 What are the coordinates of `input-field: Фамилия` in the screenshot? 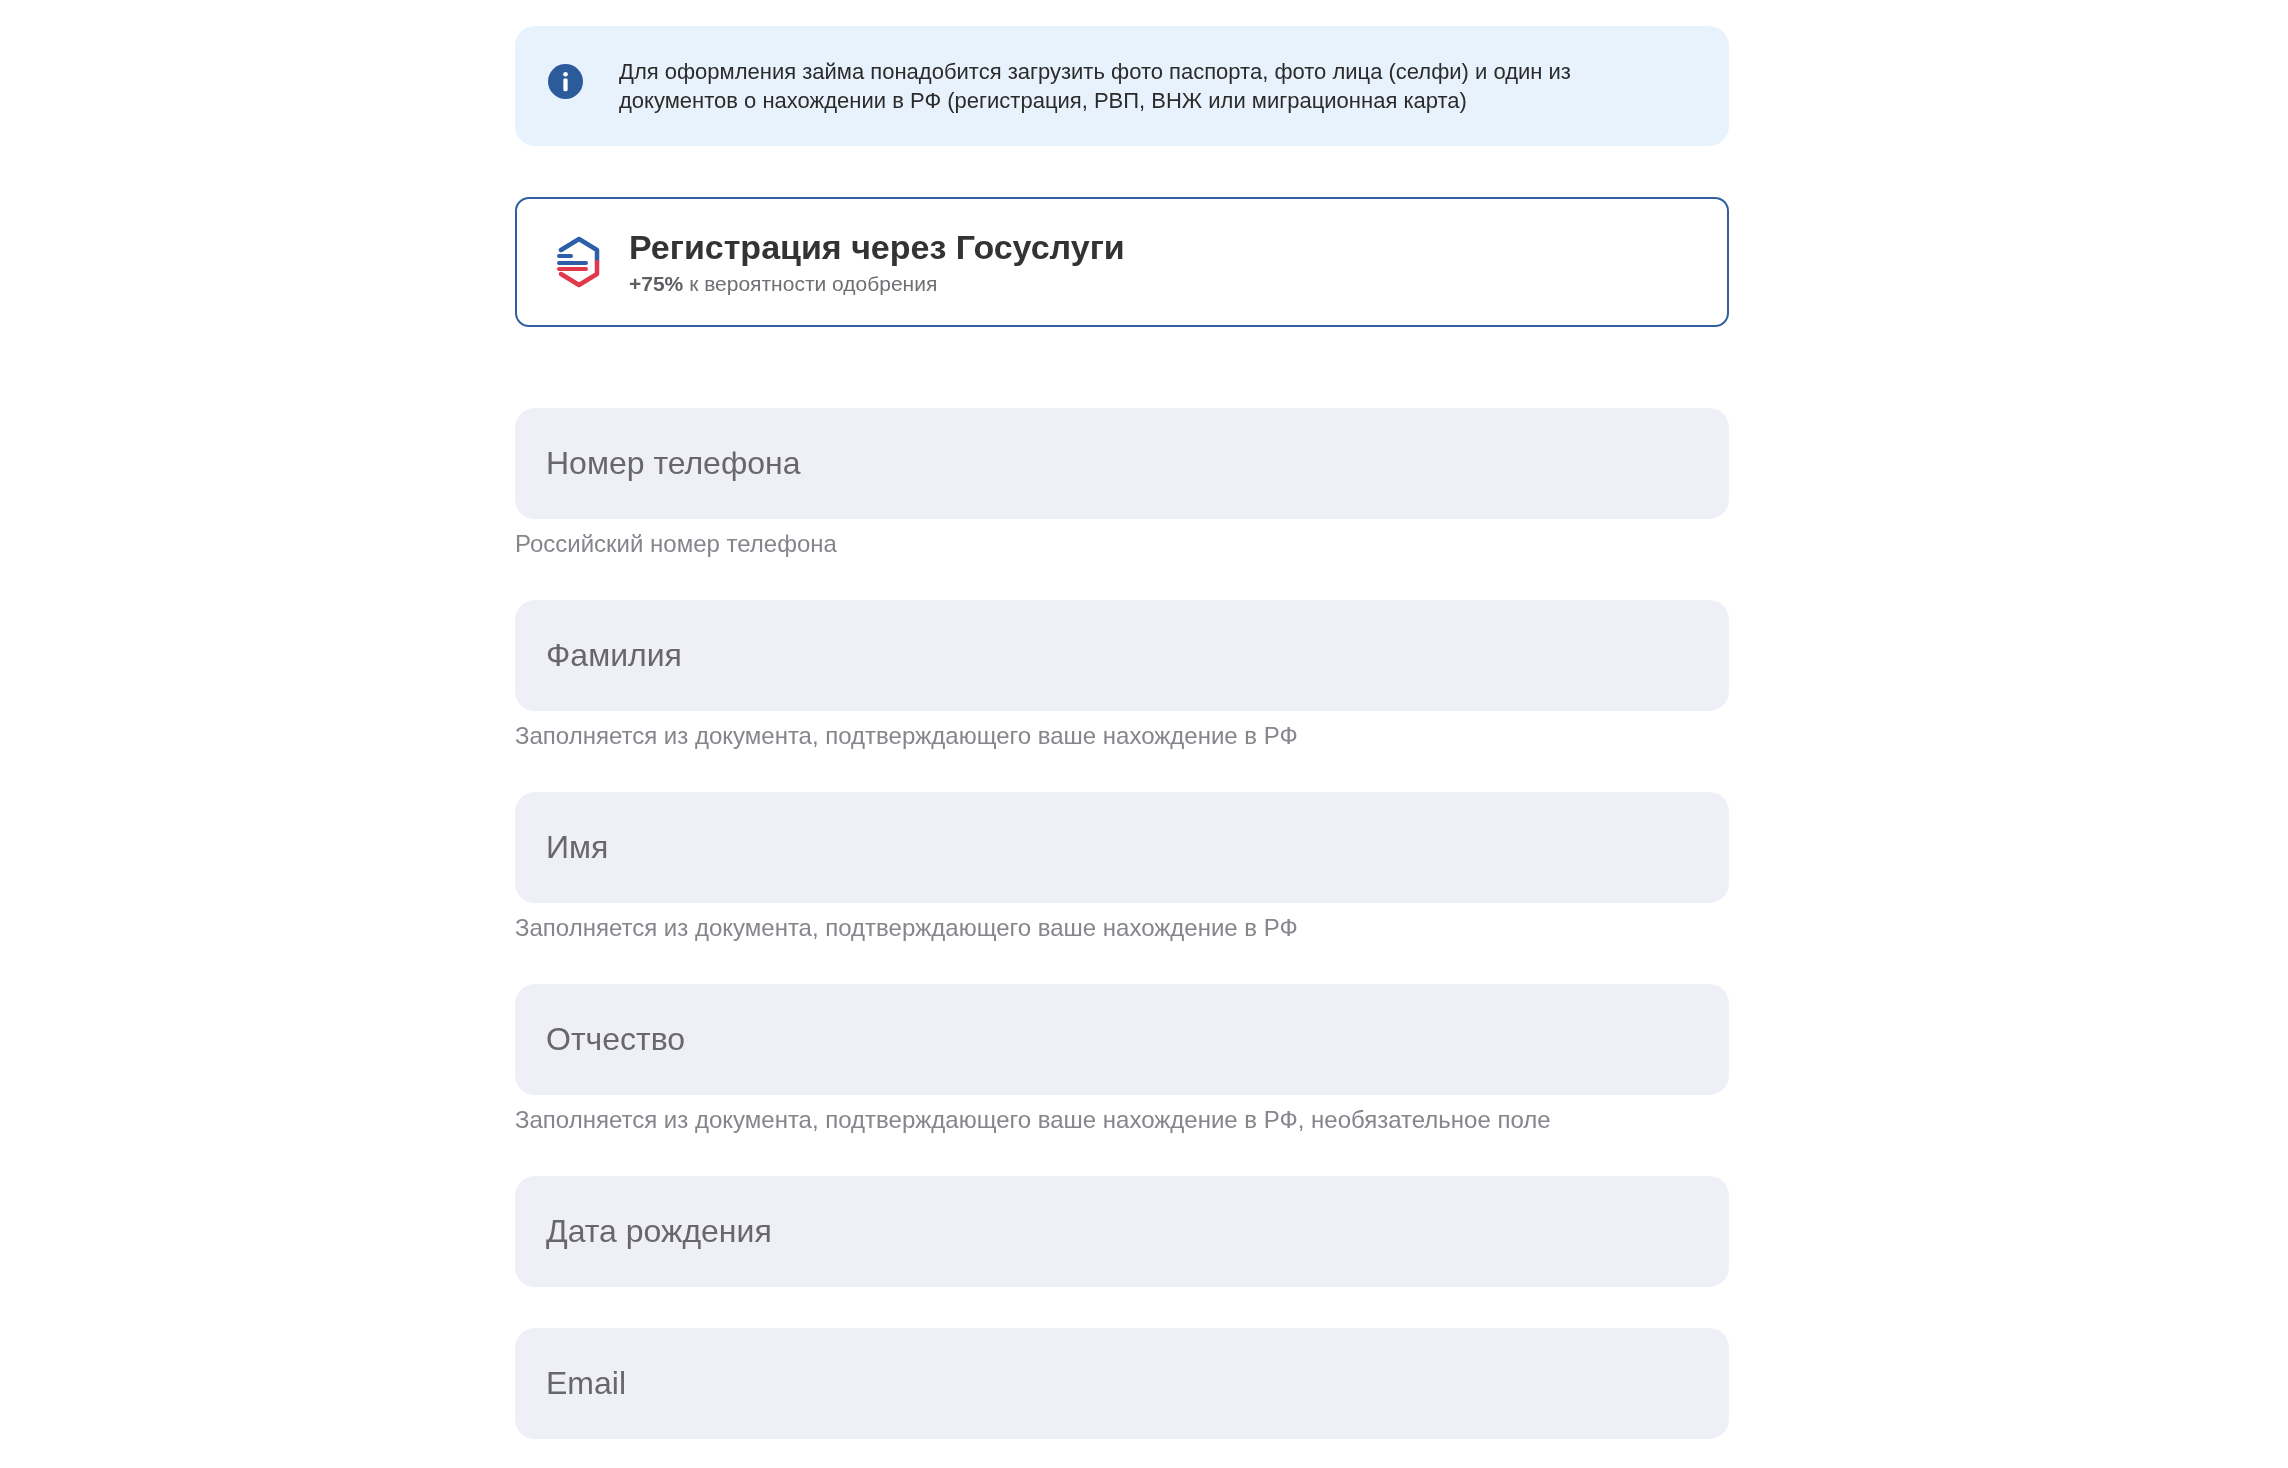 It's located at (1122, 655).